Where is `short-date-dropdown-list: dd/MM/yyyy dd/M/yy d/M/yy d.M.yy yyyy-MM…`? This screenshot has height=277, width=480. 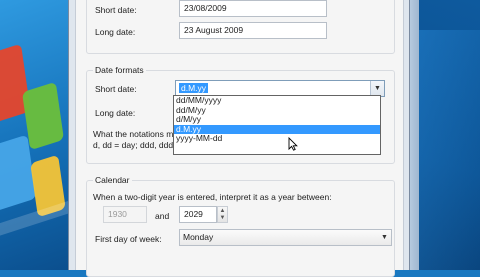
short-date-dropdown-list: dd/MM/yyyy dd/M/yy d/M/yy d.M.yy yyyy-MM… is located at coordinates (277, 125).